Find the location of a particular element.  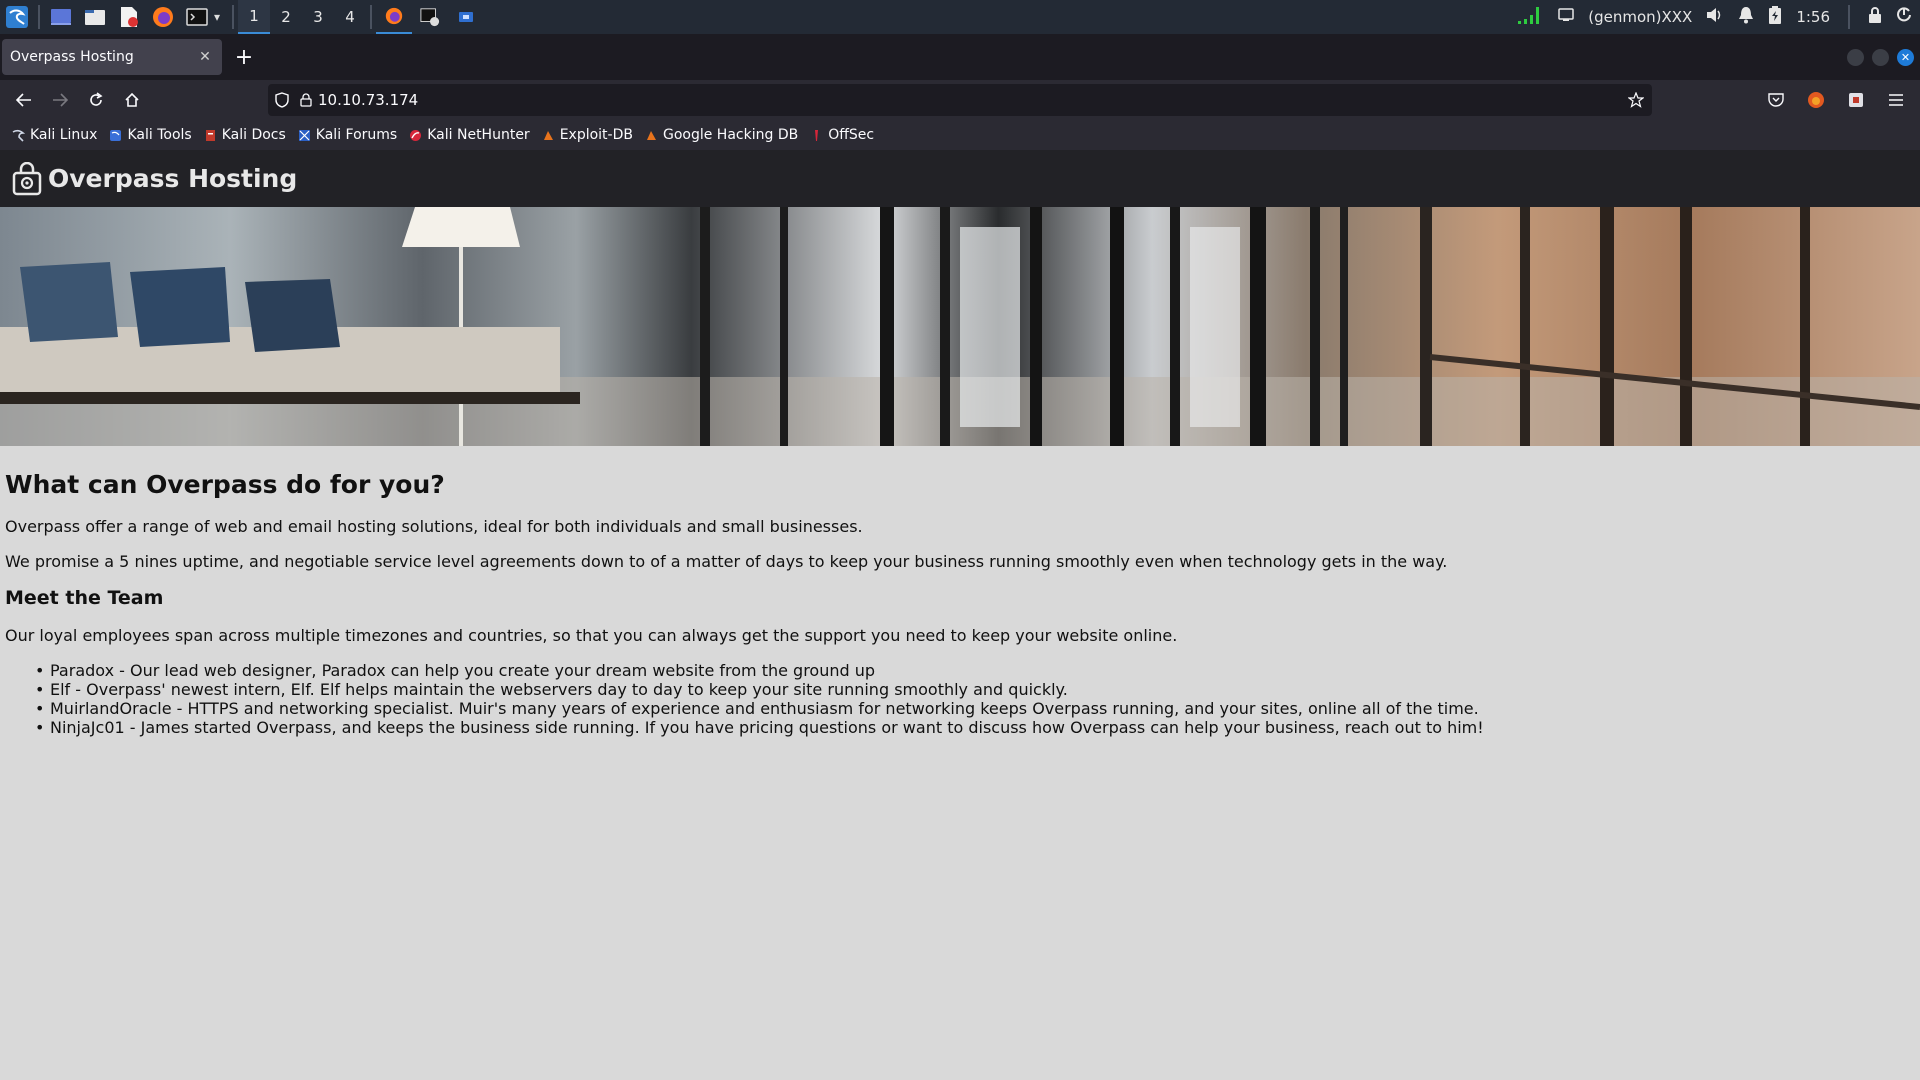

bookmark-label: Exploit-DB is located at coordinates (596, 135).